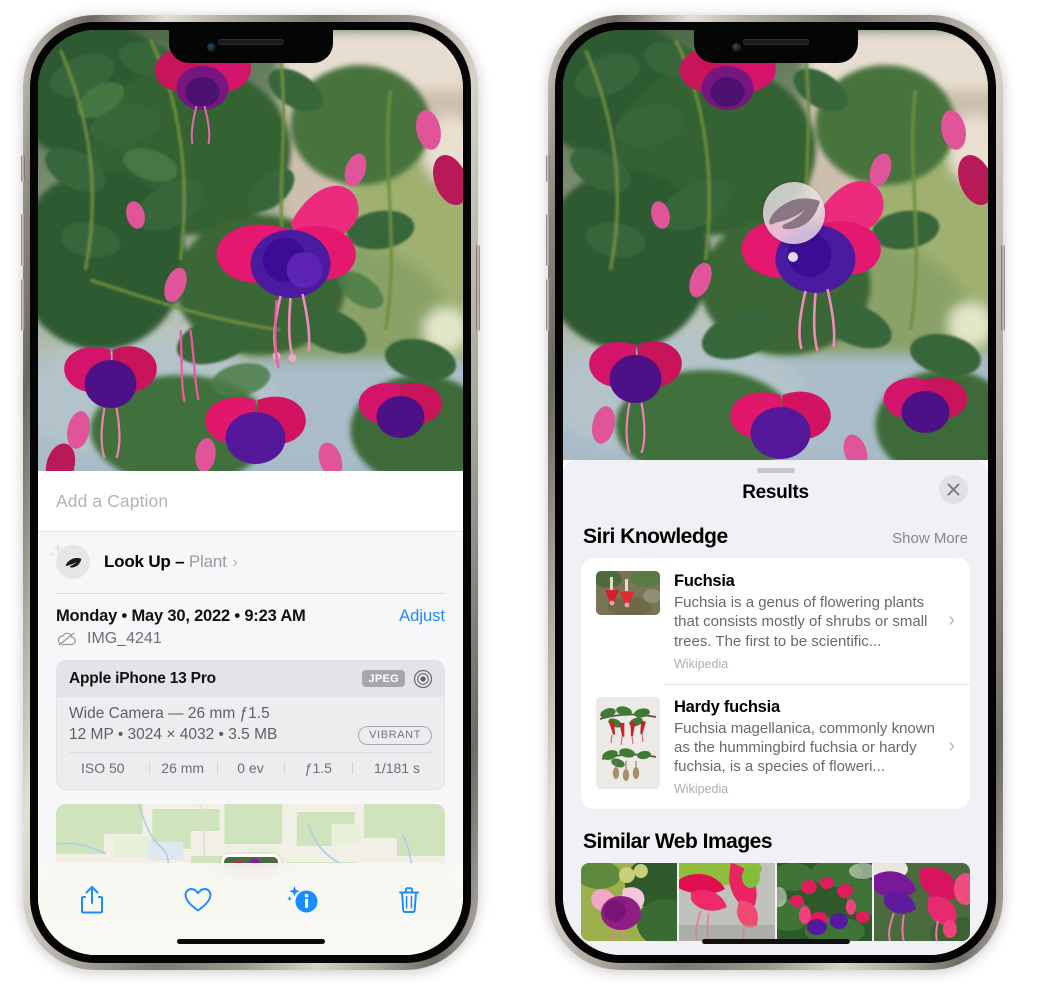 Image resolution: width=1055 pixels, height=985 pixels. What do you see at coordinates (395, 735) in the screenshot?
I see `photographic-style-badge: VIBRANT` at bounding box center [395, 735].